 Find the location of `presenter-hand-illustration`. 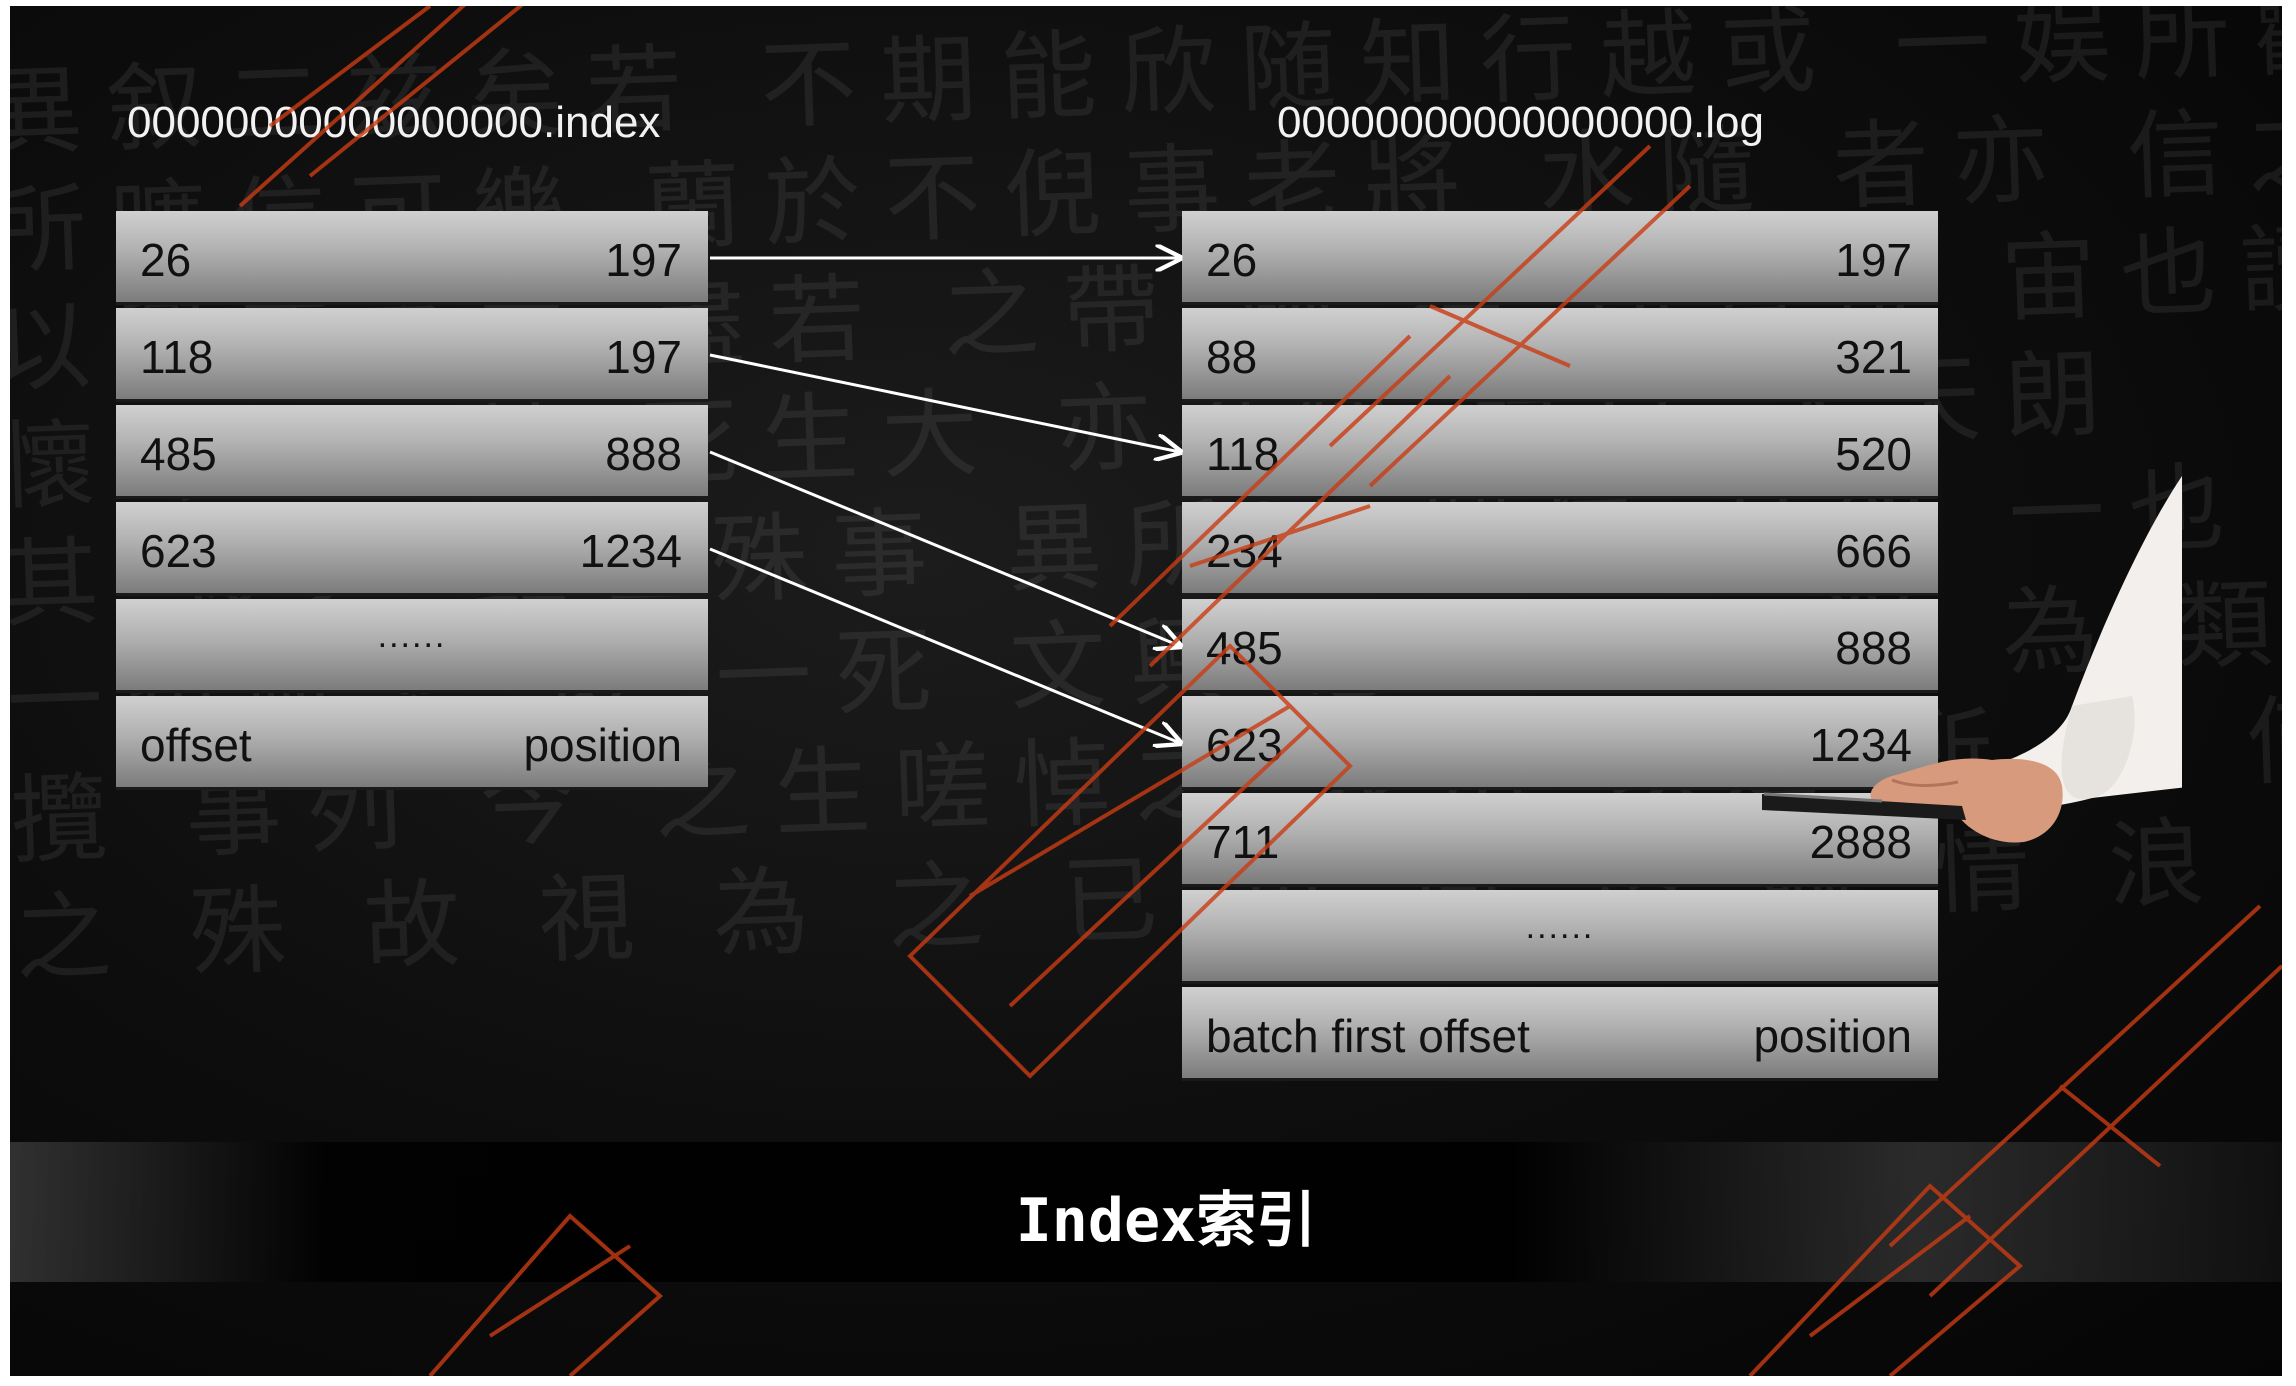

presenter-hand-illustration is located at coordinates (1972, 659).